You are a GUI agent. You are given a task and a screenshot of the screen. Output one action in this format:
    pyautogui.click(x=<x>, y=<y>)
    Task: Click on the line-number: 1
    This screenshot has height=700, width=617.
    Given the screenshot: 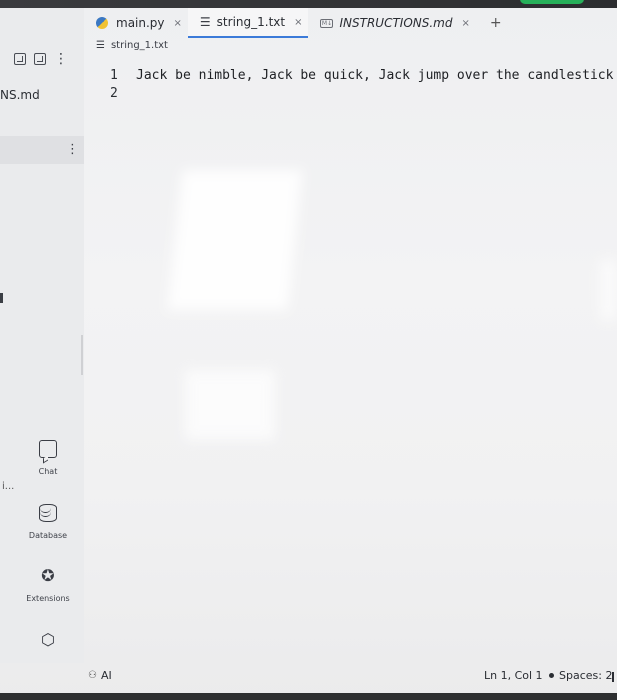 What is the action you would take?
    pyautogui.click(x=114, y=75)
    